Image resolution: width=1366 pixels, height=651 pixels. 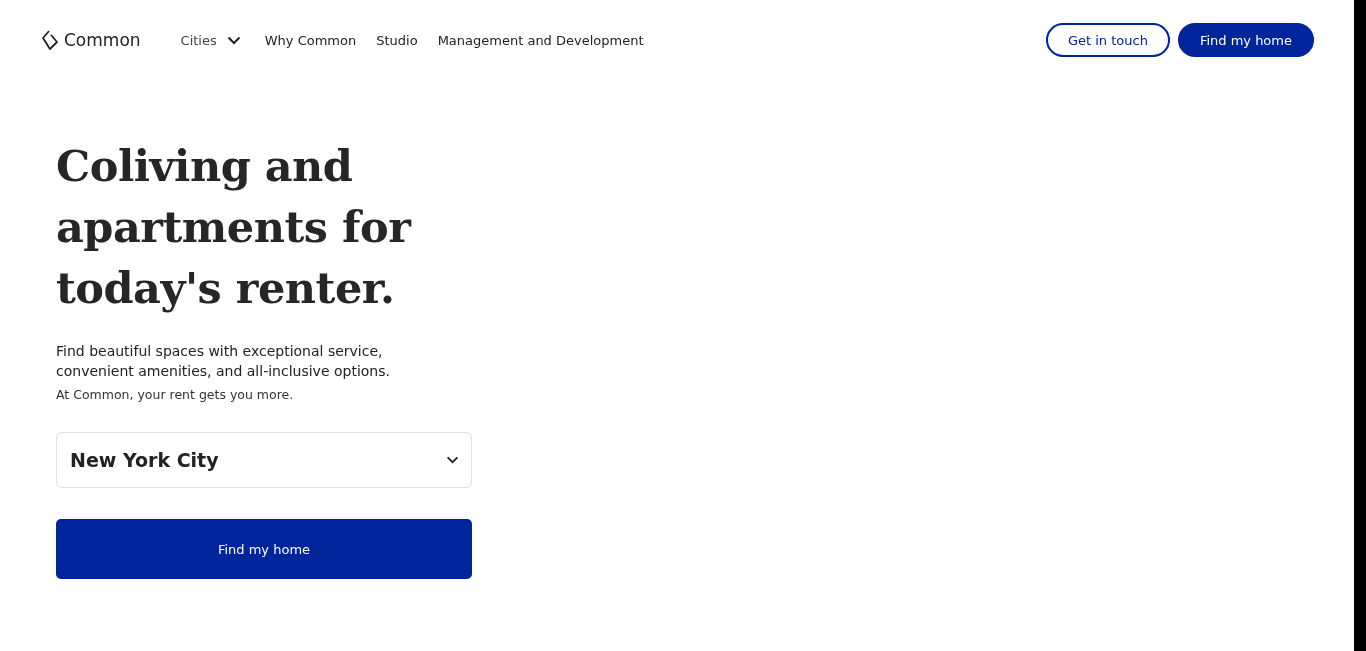 What do you see at coordinates (50, 40) in the screenshot?
I see `logo-icon` at bounding box center [50, 40].